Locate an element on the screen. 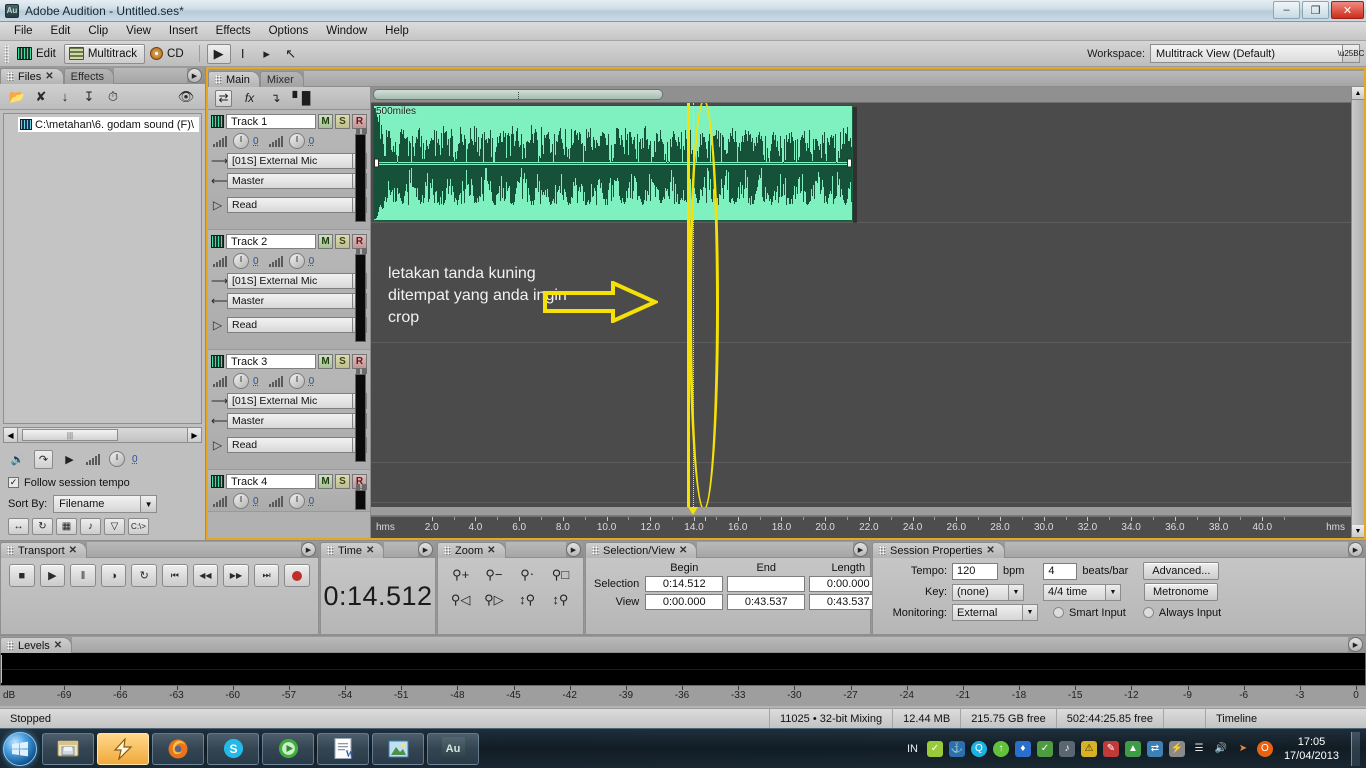  menu-window: Window is located at coordinates (346, 31).